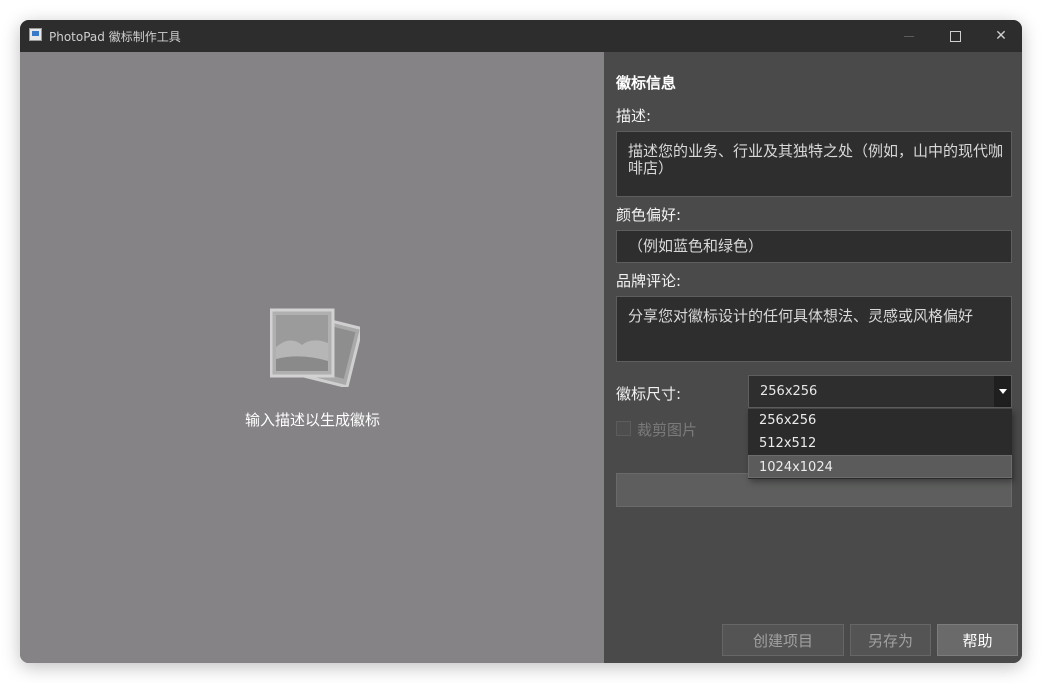  What do you see at coordinates (814, 164) in the screenshot?
I see `description-input: 描述您的业务、行业及其独特之处（例如，山中的现代咖啡店）` at bounding box center [814, 164].